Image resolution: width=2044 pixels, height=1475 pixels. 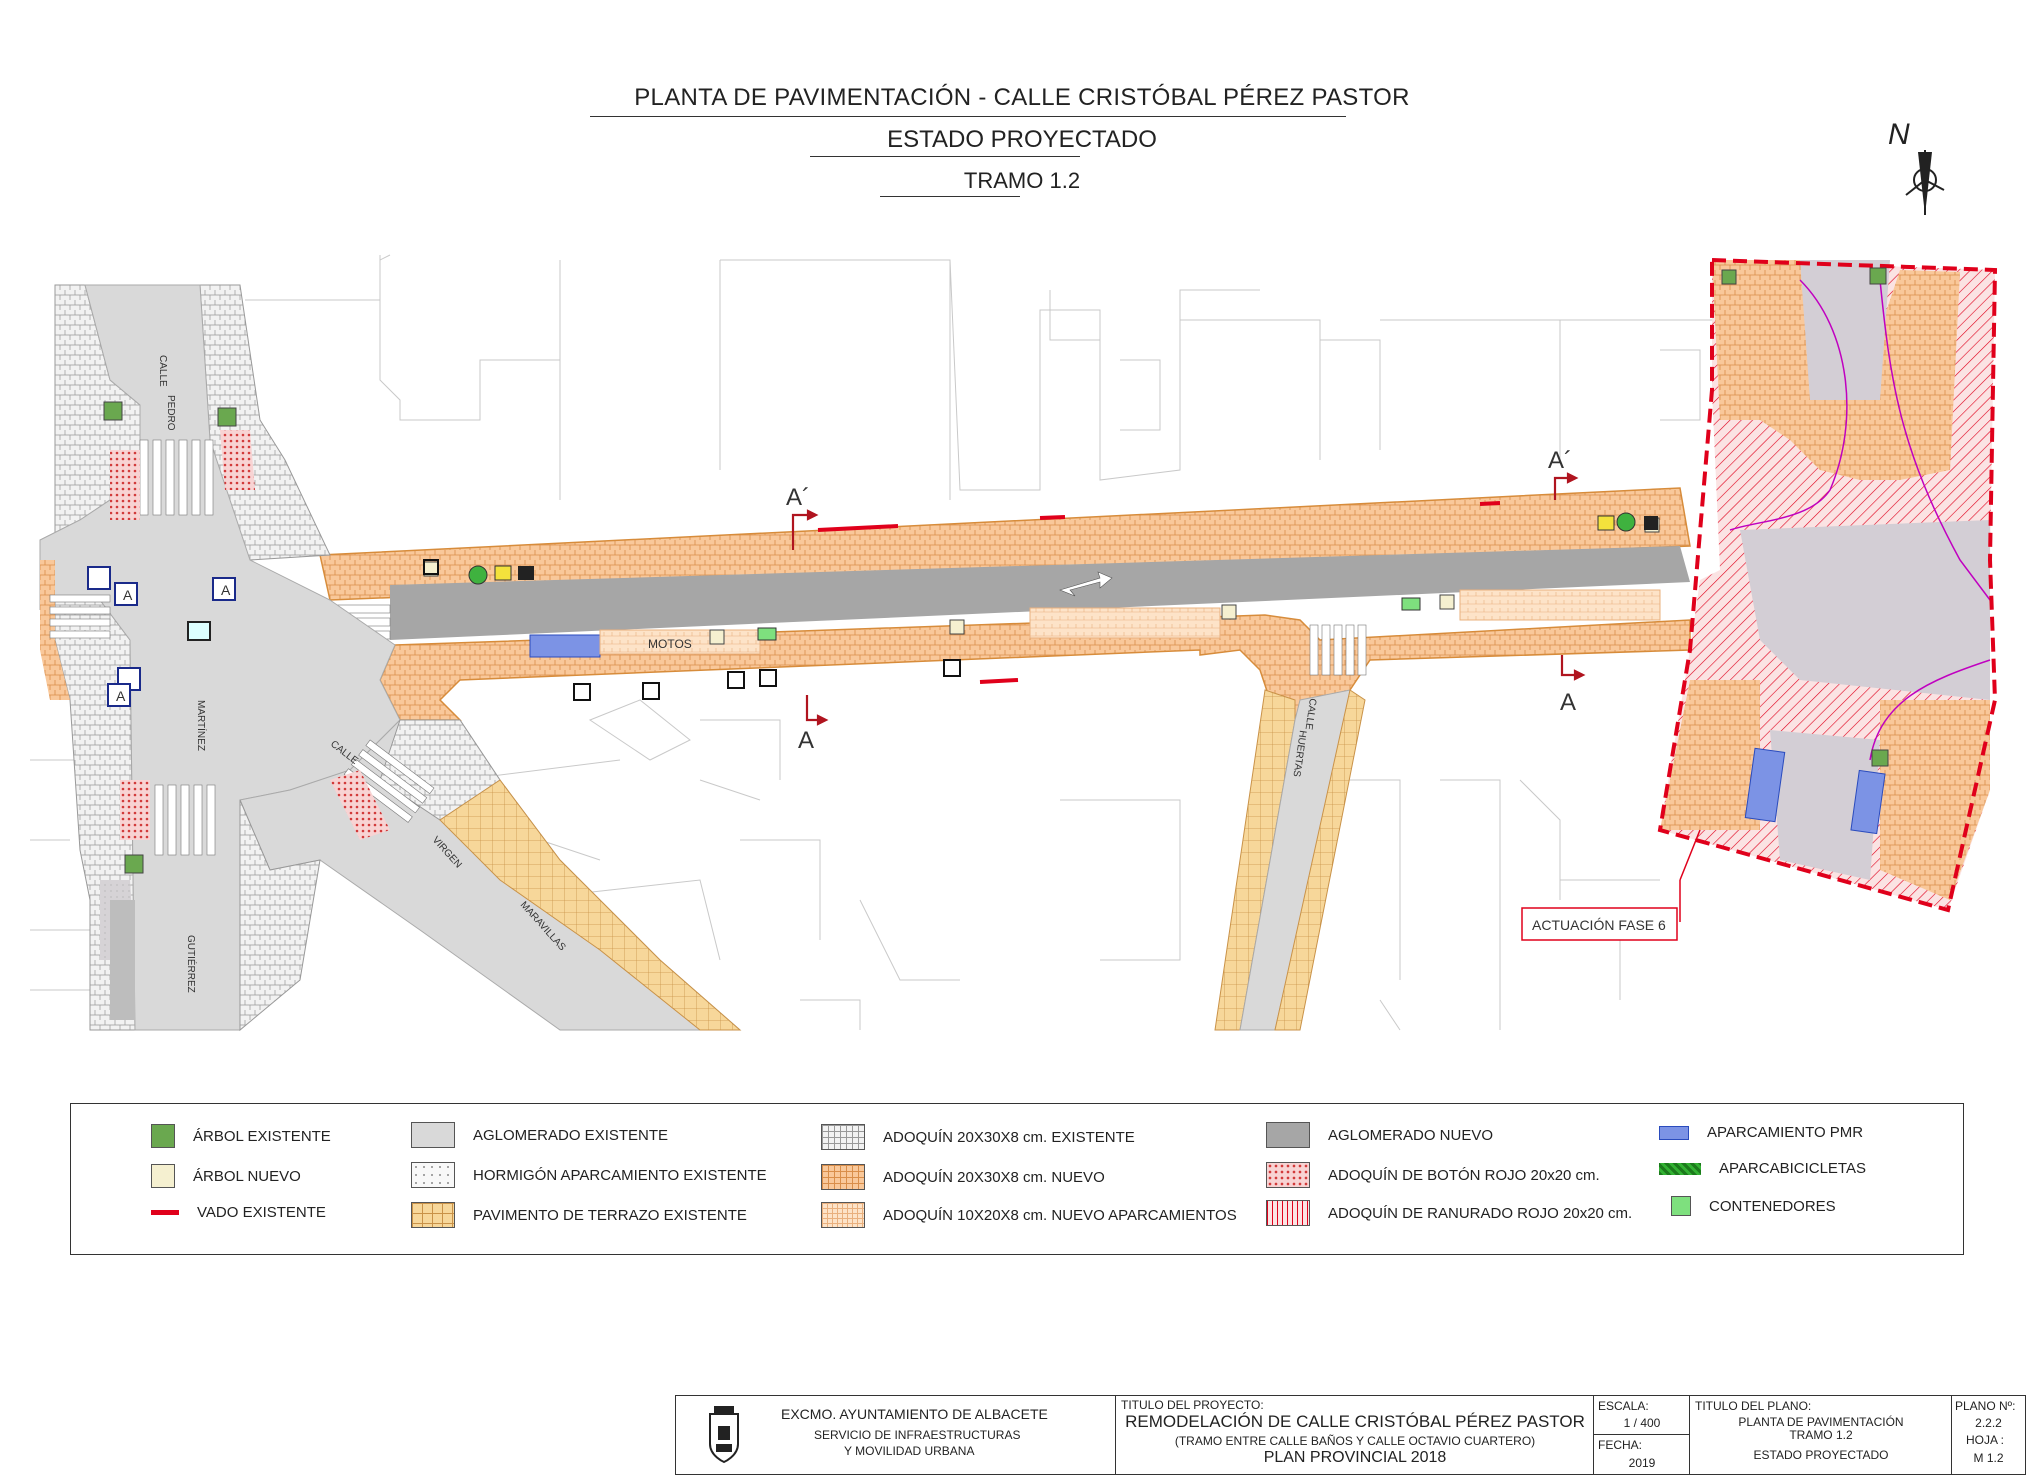 What do you see at coordinates (843, 1177) in the screenshot?
I see `adoquin-nuevo-swatch` at bounding box center [843, 1177].